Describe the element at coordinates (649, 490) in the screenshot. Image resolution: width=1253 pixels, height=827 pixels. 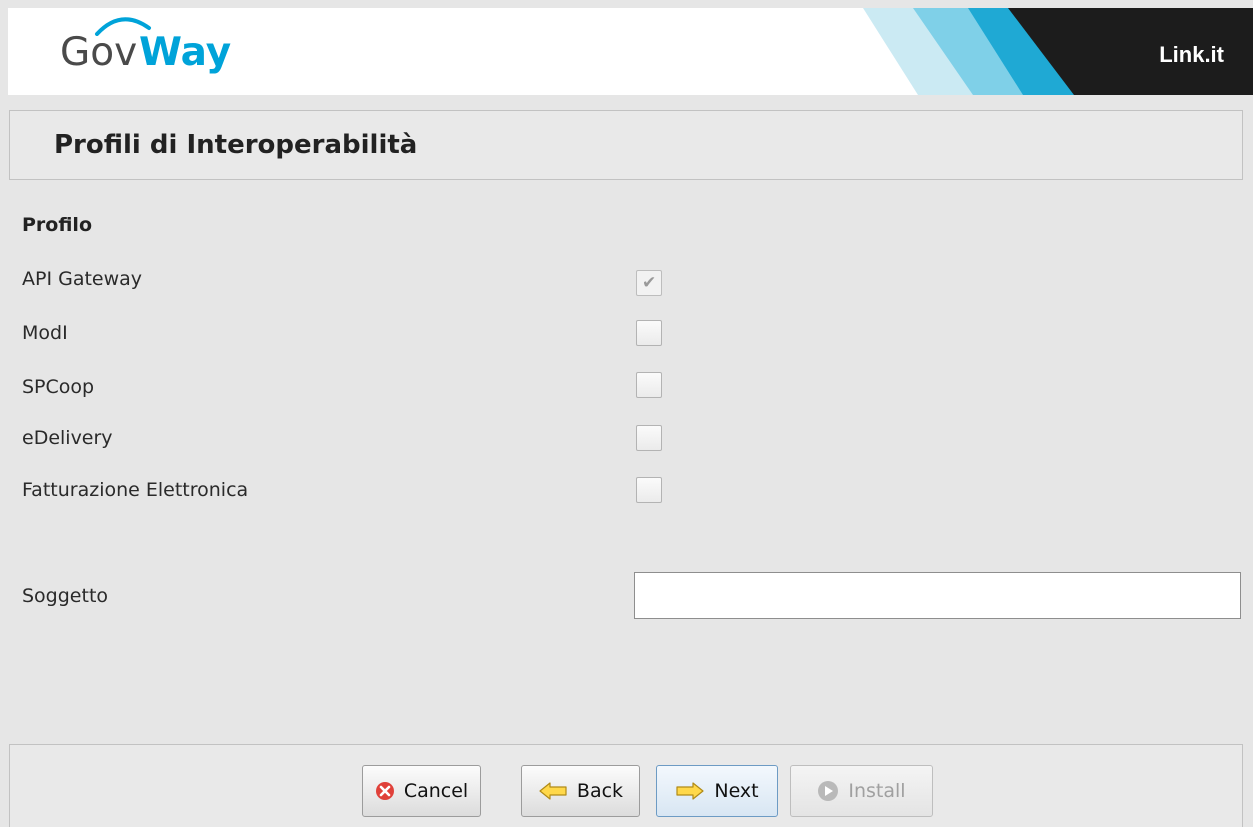
I see `checkbox-fatturazione-elettronica` at that location.